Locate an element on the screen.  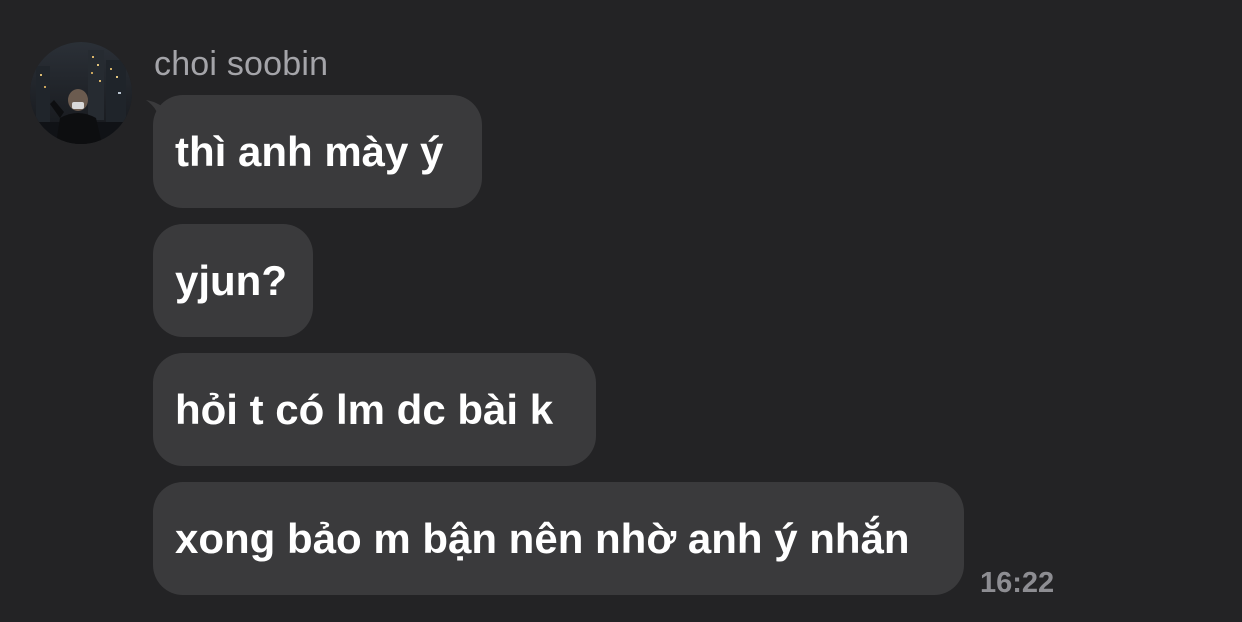
avatar-photo is located at coordinates (81, 93).